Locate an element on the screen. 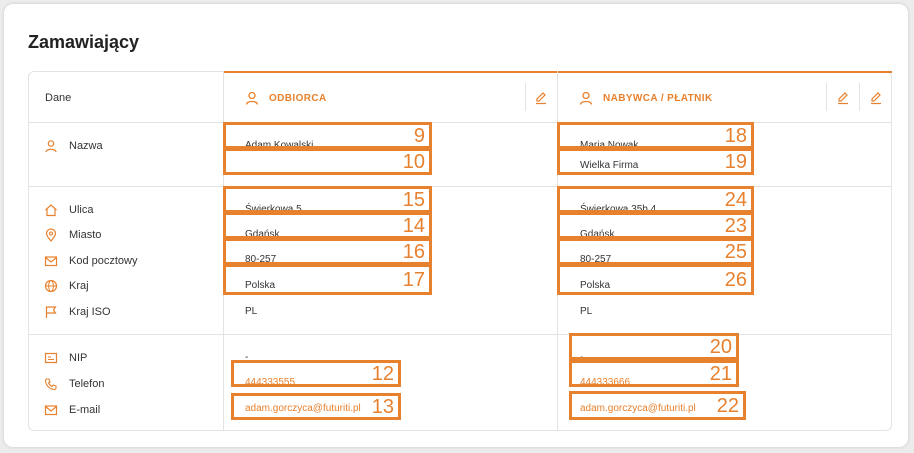 The height and width of the screenshot is (453, 914). annotation-box: 17 is located at coordinates (327, 279).